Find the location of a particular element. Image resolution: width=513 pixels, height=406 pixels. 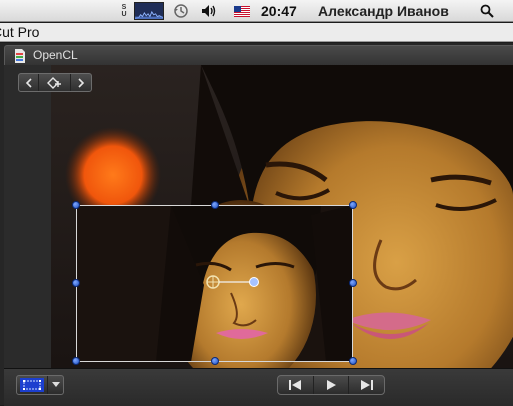

skip-to-end-icon is located at coordinates (366, 385).